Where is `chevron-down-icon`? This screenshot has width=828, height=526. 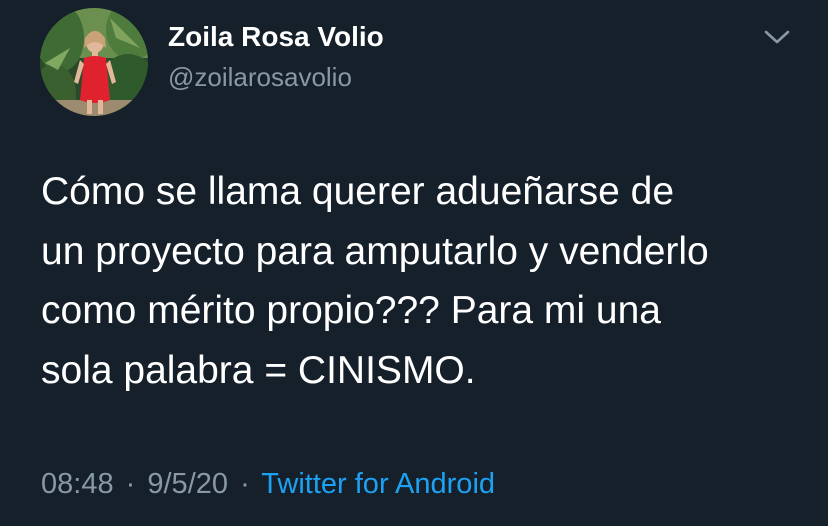
chevron-down-icon is located at coordinates (777, 37).